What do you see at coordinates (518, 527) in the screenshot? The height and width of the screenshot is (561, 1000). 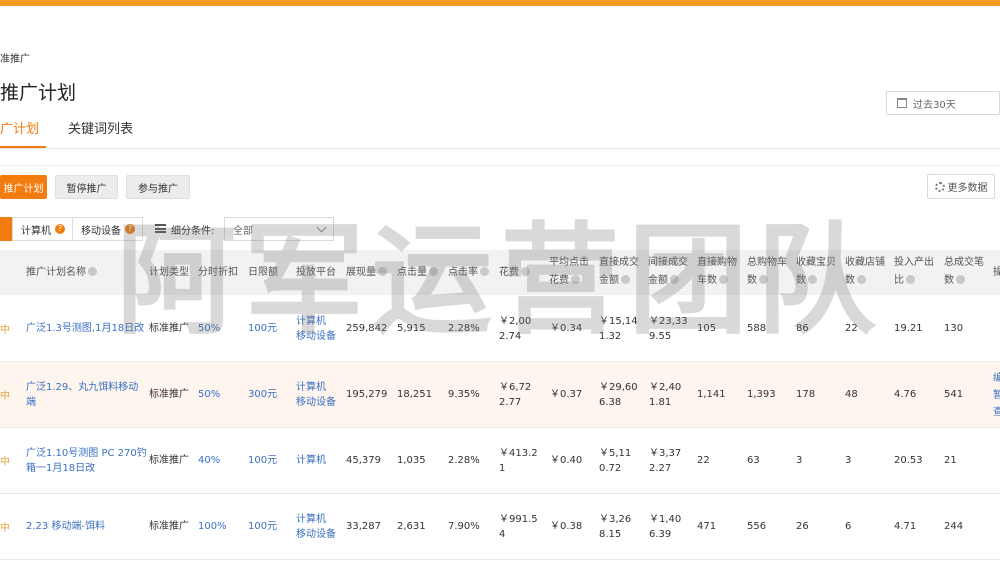 I see `cell-cost: ￥991.5 4` at bounding box center [518, 527].